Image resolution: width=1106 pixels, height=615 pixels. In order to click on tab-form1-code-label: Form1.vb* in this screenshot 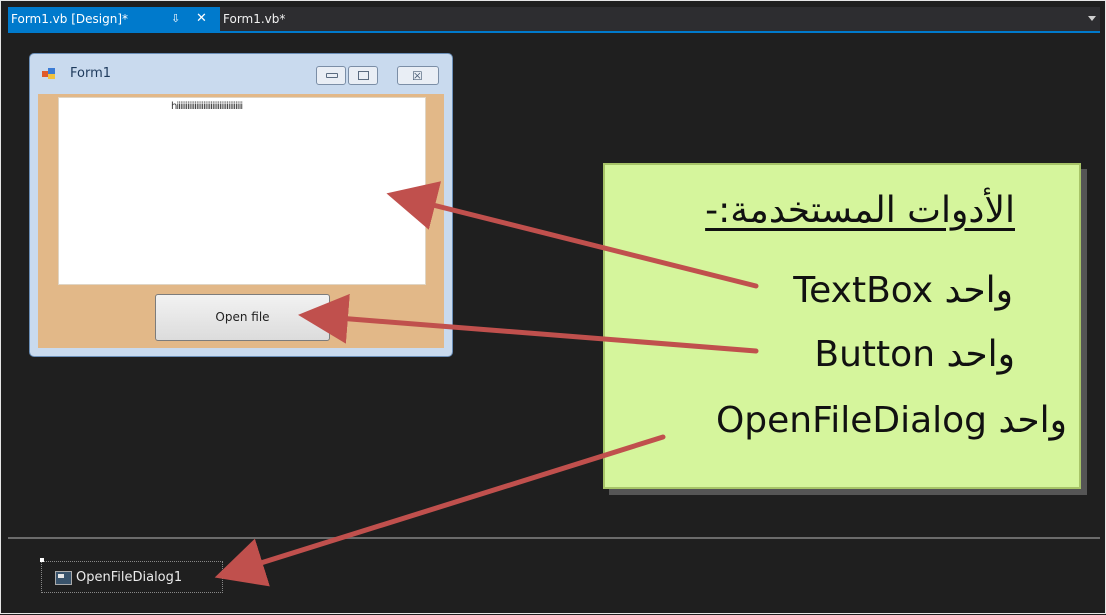, I will do `click(254, 19)`.